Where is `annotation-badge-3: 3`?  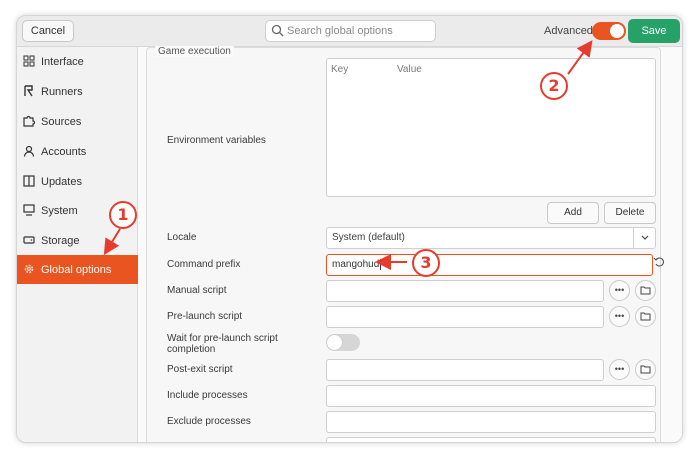 annotation-badge-3: 3 is located at coordinates (426, 263).